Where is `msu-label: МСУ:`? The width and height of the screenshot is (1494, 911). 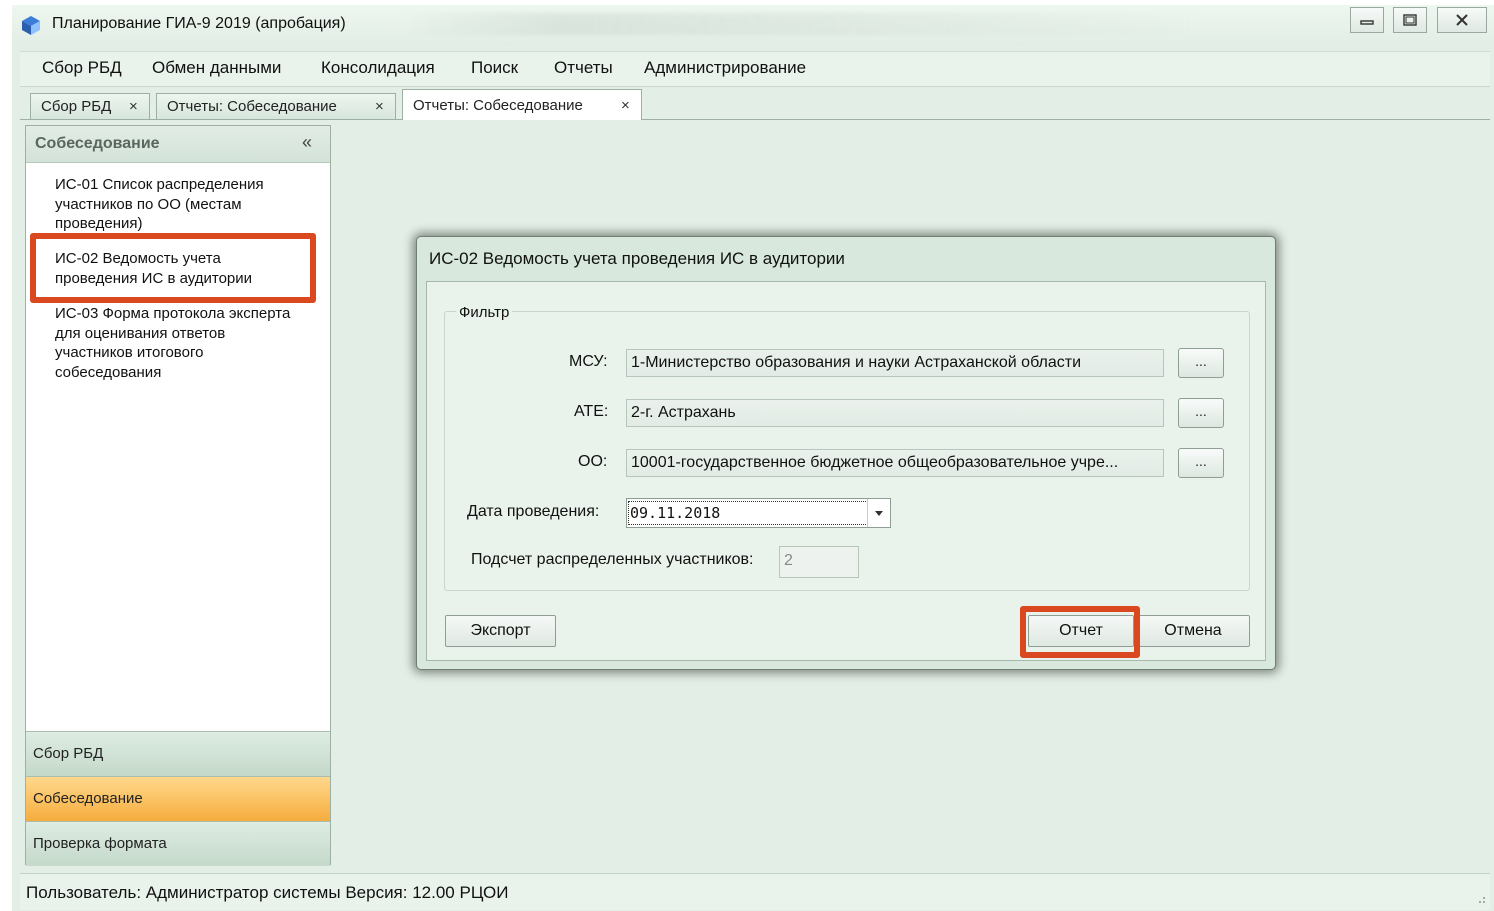 msu-label: МСУ: is located at coordinates (588, 361).